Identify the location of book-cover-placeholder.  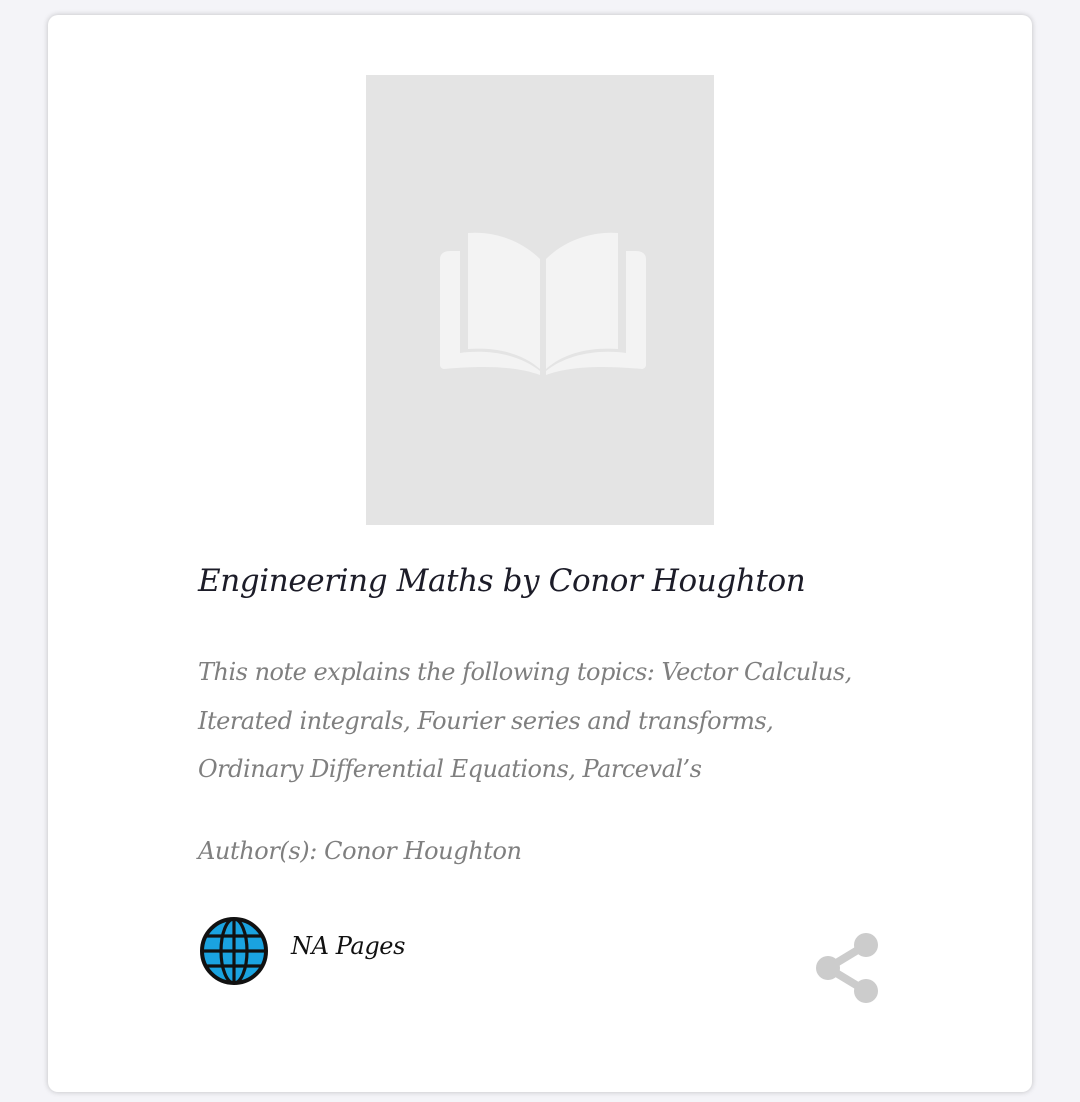
(540, 300).